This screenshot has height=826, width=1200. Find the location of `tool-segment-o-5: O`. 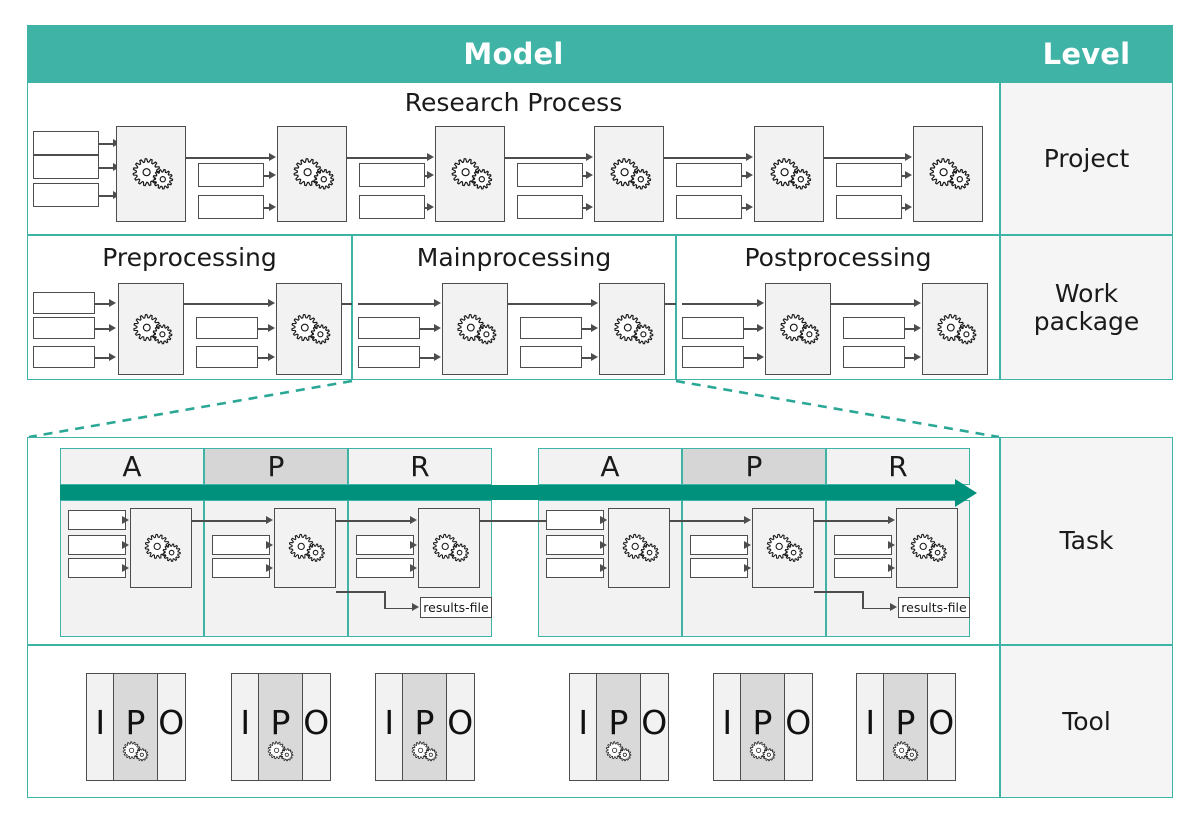

tool-segment-o-5: O is located at coordinates (798, 727).